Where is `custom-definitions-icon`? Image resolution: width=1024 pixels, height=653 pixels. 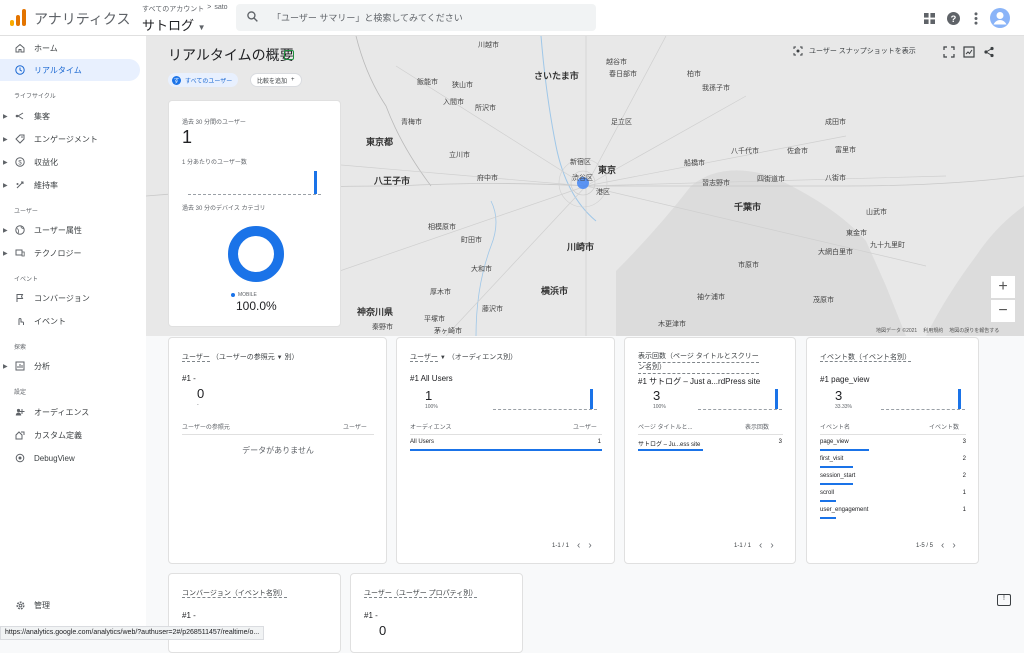
custom-definitions-icon is located at coordinates (20, 435).